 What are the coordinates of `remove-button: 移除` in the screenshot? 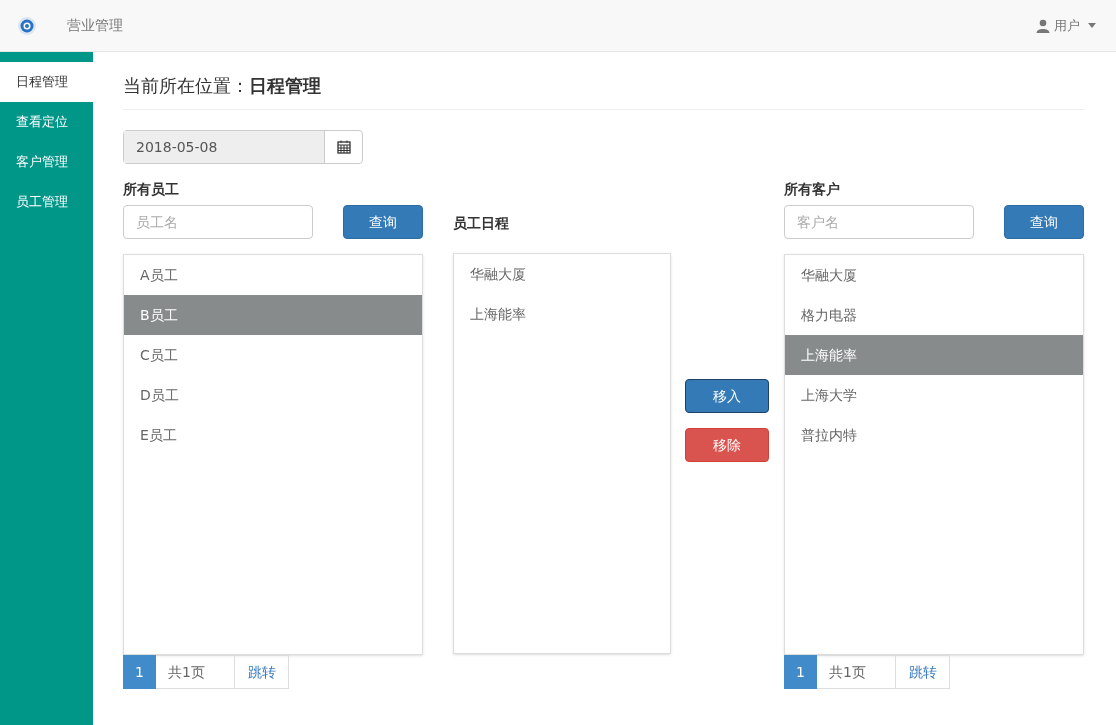 It's located at (727, 445).